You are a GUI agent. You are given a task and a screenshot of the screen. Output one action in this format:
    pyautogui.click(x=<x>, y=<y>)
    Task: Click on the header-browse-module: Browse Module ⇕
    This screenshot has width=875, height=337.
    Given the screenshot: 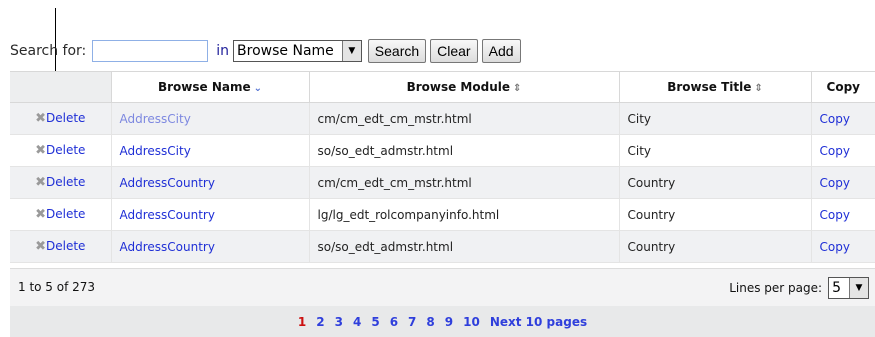 What is the action you would take?
    pyautogui.click(x=464, y=87)
    